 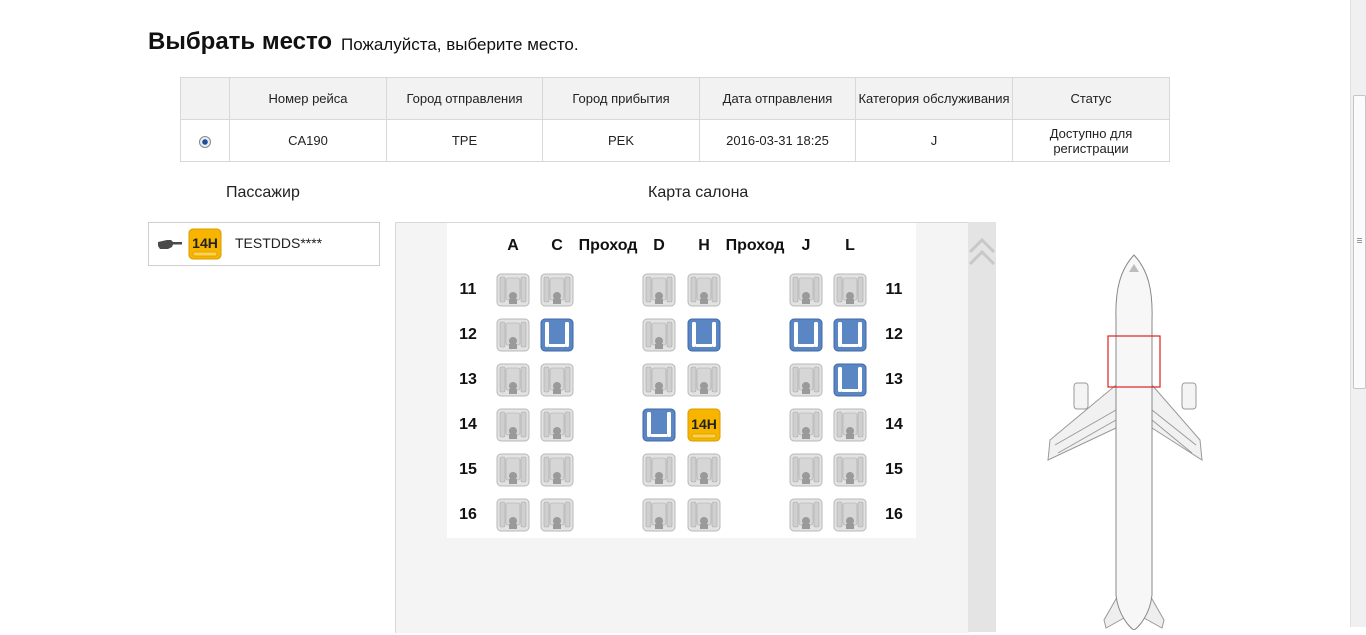 What do you see at coordinates (934, 140) in the screenshot?
I see `service-class: J` at bounding box center [934, 140].